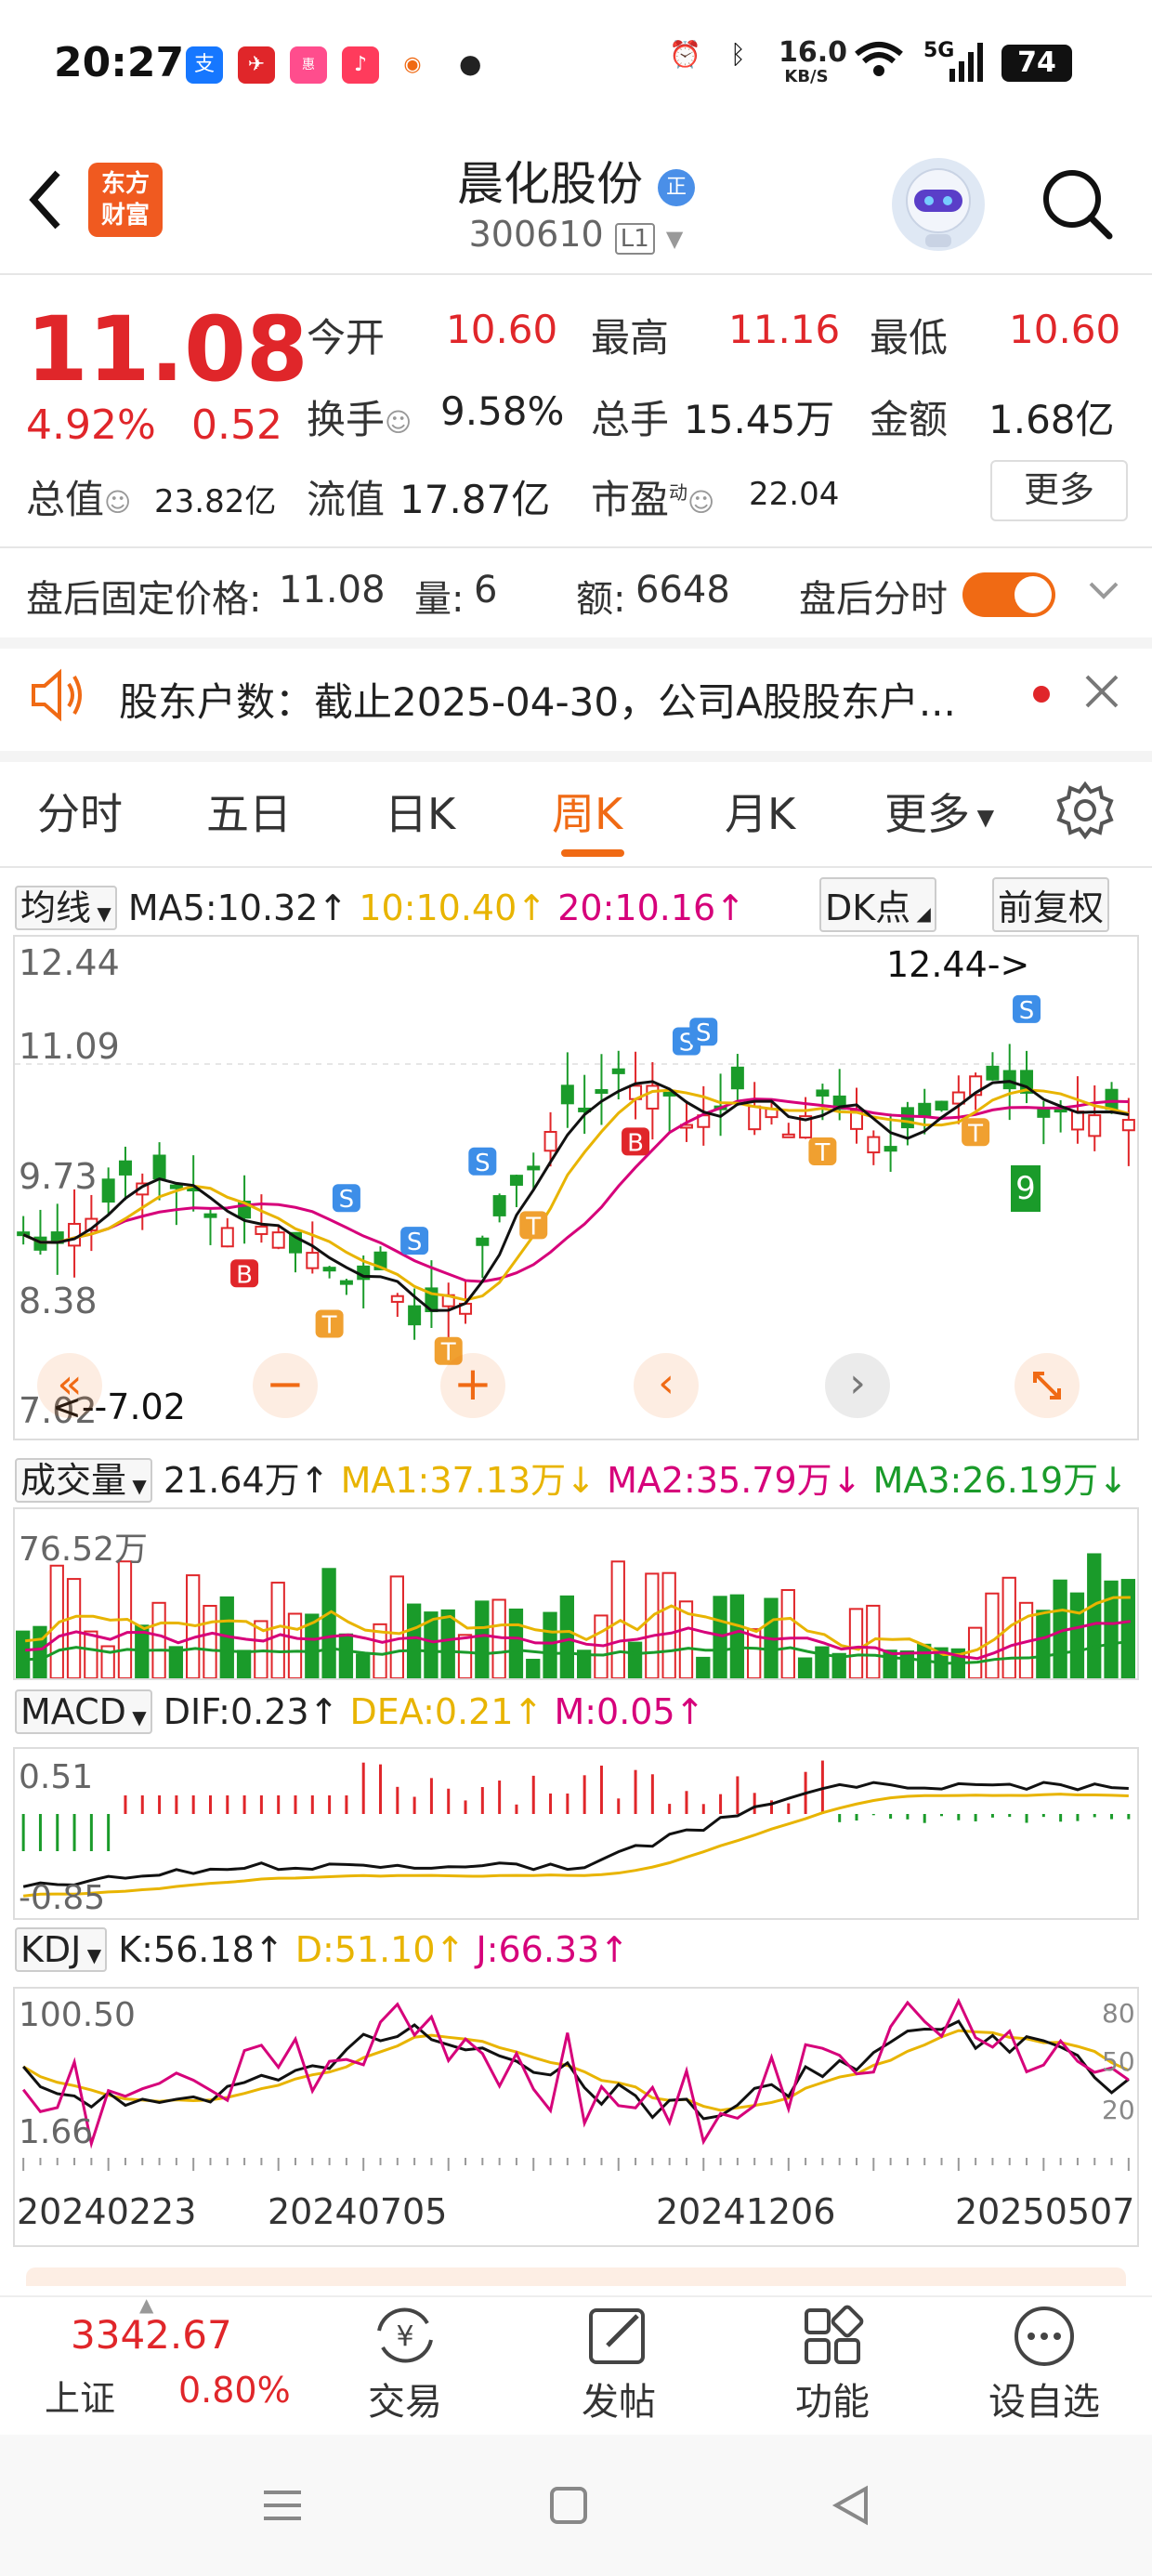 Image resolution: width=1152 pixels, height=2576 pixels. What do you see at coordinates (420, 811) in the screenshot?
I see `tab-daily-k: 日K` at bounding box center [420, 811].